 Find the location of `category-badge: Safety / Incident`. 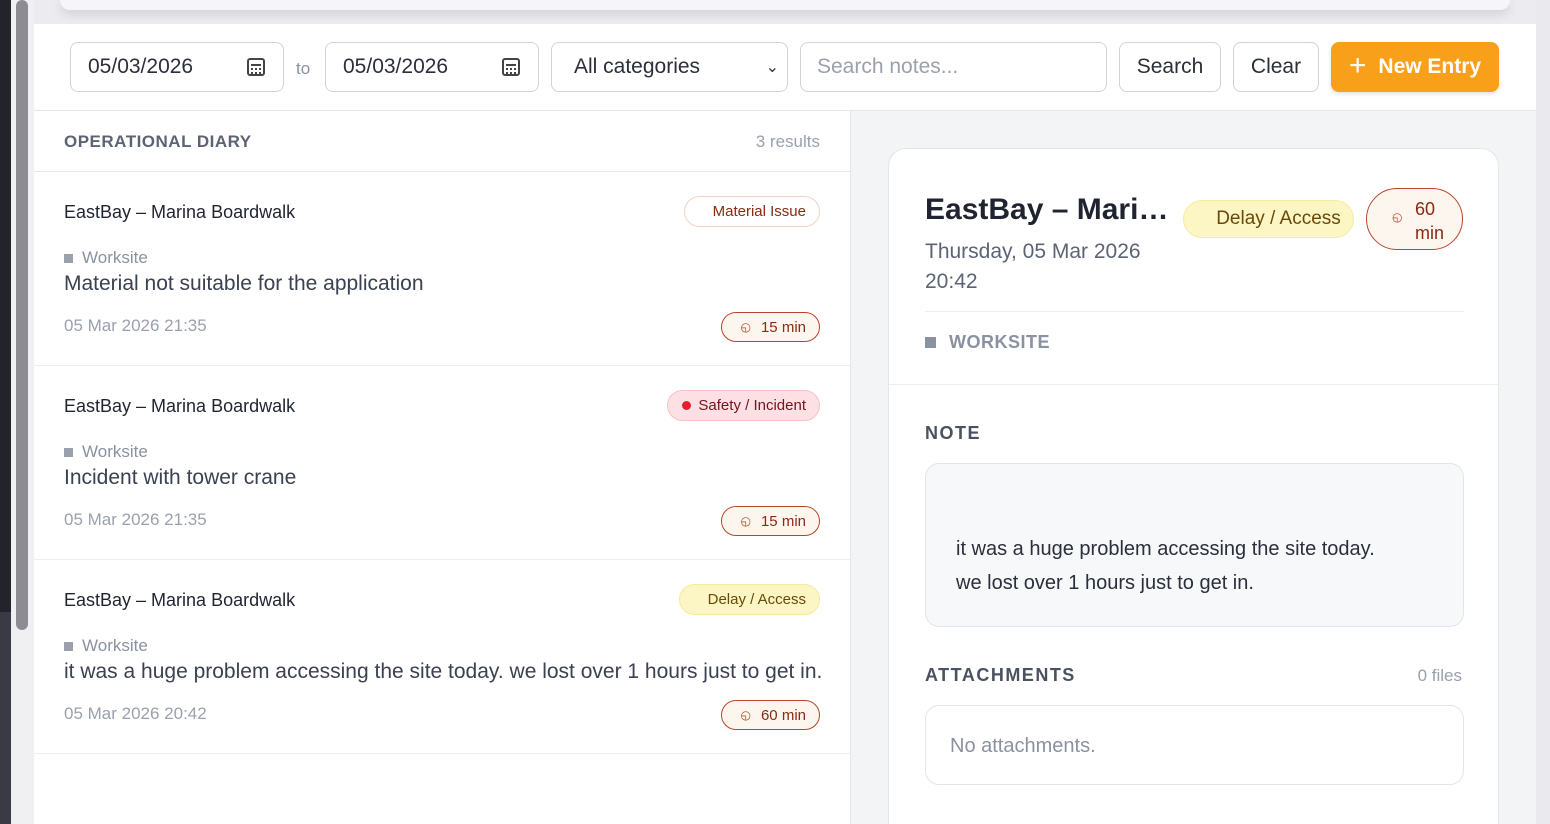

category-badge: Safety / Incident is located at coordinates (743, 405).